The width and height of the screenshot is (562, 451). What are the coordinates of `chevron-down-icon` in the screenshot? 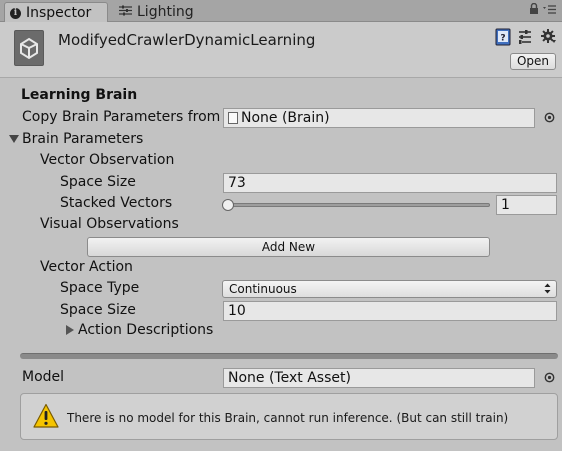 It's located at (14, 139).